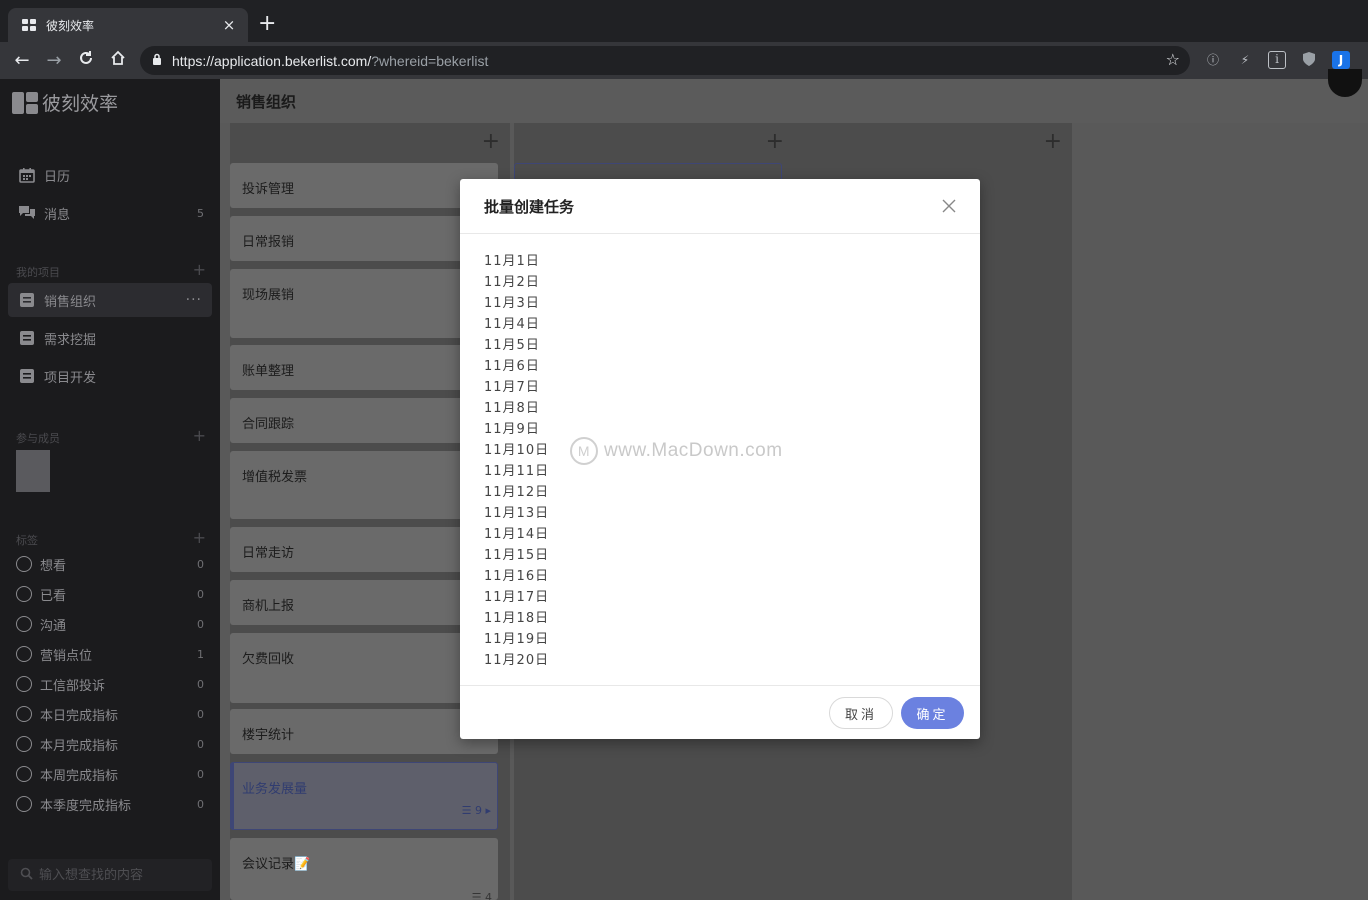 The image size is (1368, 900). Describe the element at coordinates (199, 539) in the screenshot. I see `add-tag-icon: +` at that location.